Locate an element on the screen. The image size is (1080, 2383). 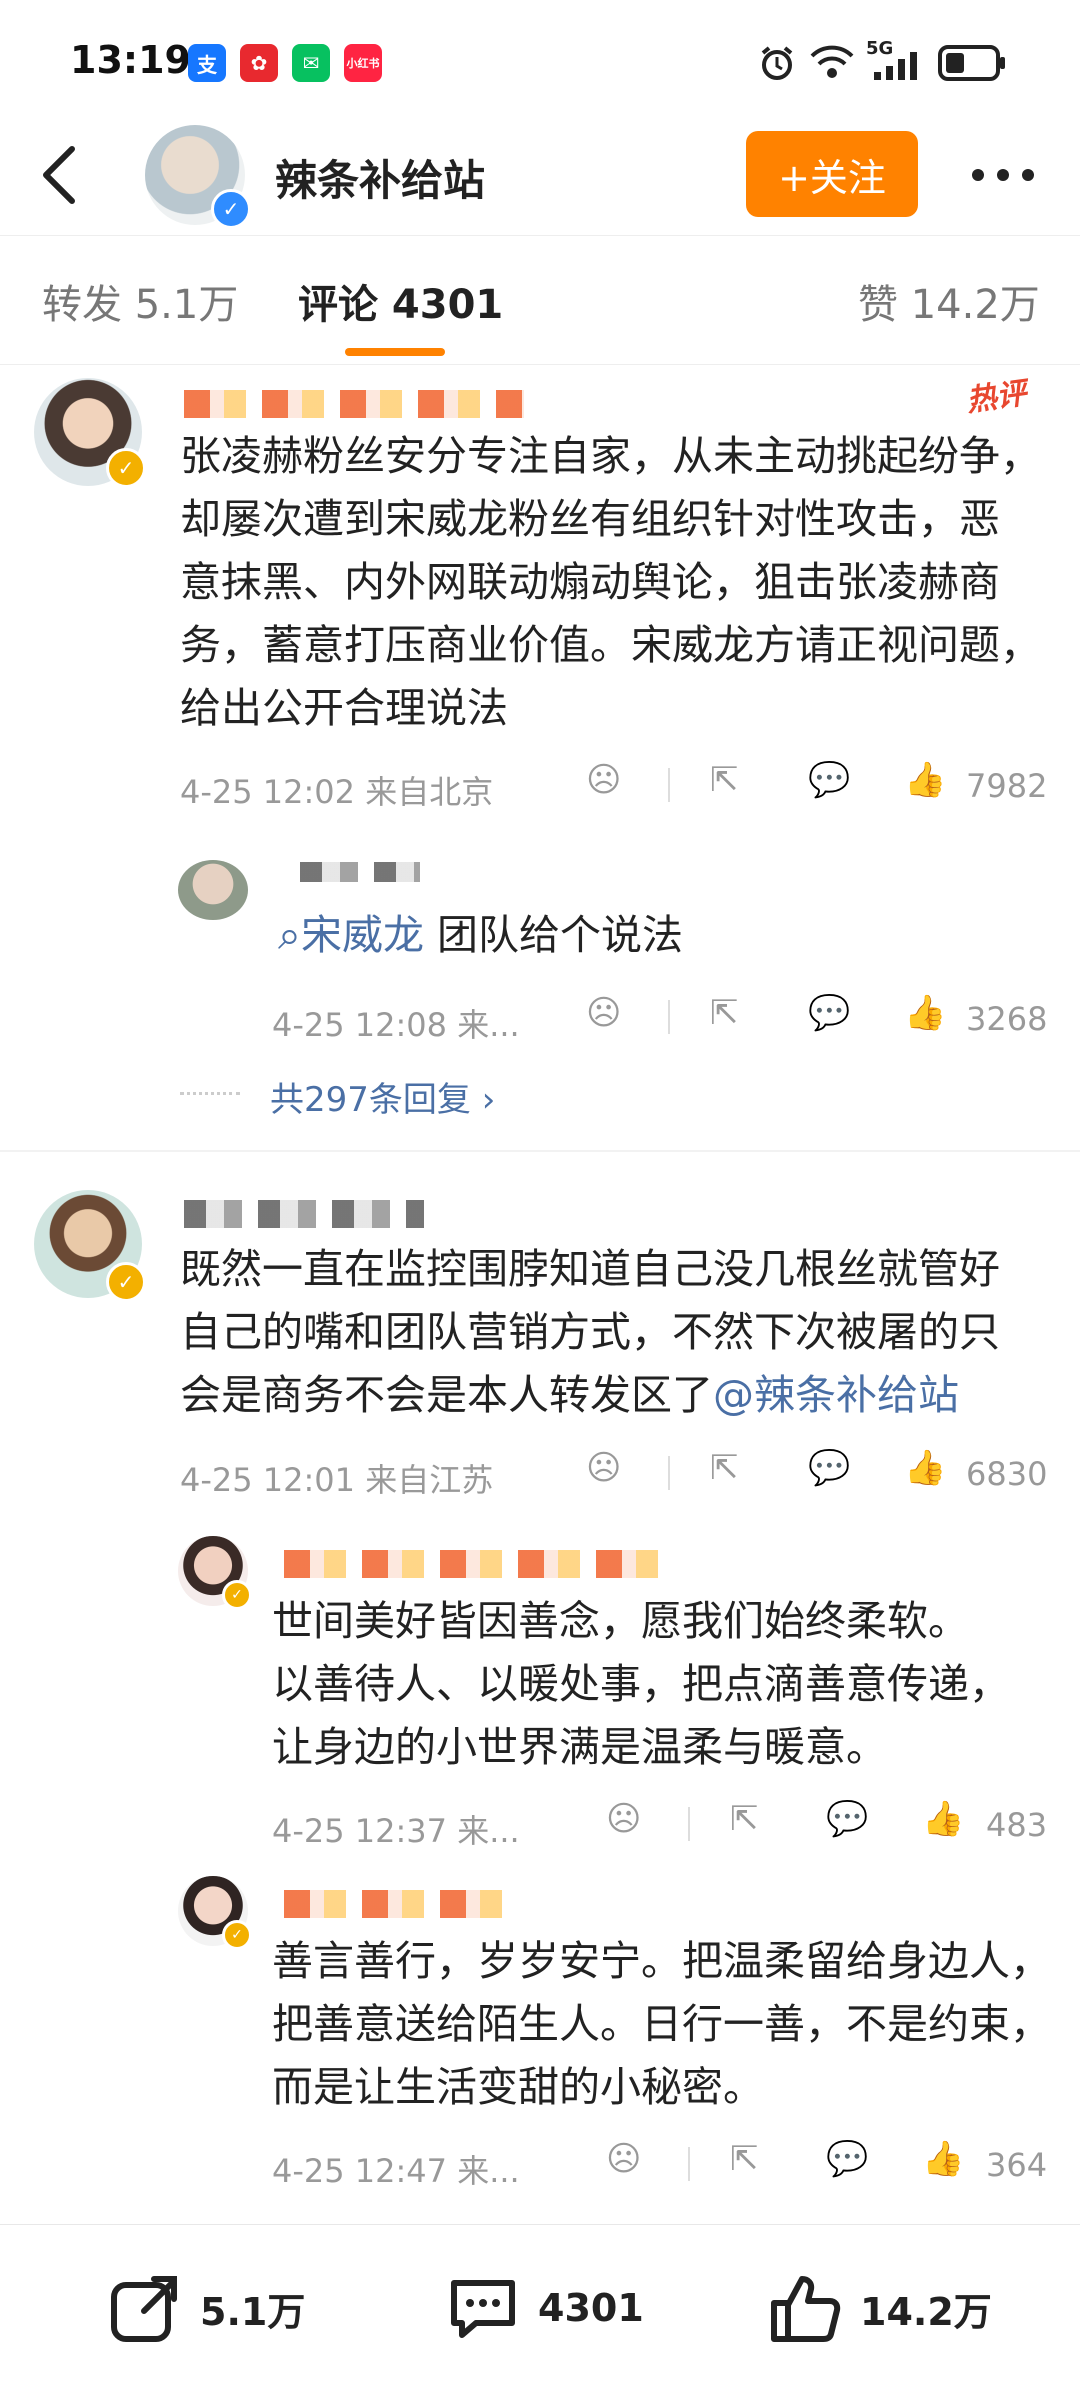
repost-icon is located at coordinates (144, 2309).